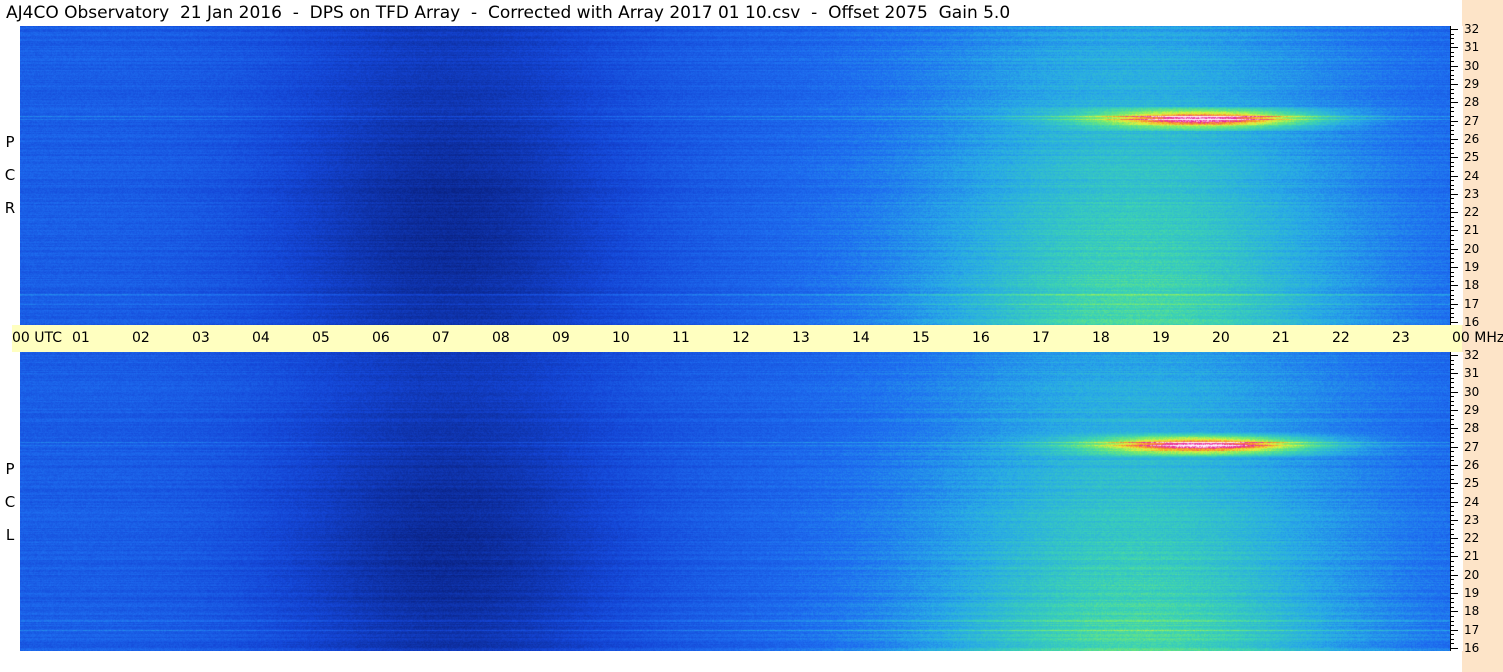  What do you see at coordinates (1472, 194) in the screenshot?
I see `rcp-freq-label-23: 23` at bounding box center [1472, 194].